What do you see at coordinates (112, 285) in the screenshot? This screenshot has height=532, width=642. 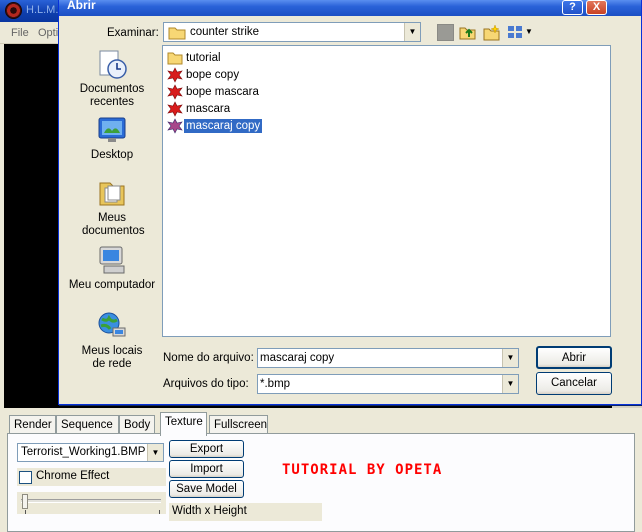 I see `place-label: Meu computador` at bounding box center [112, 285].